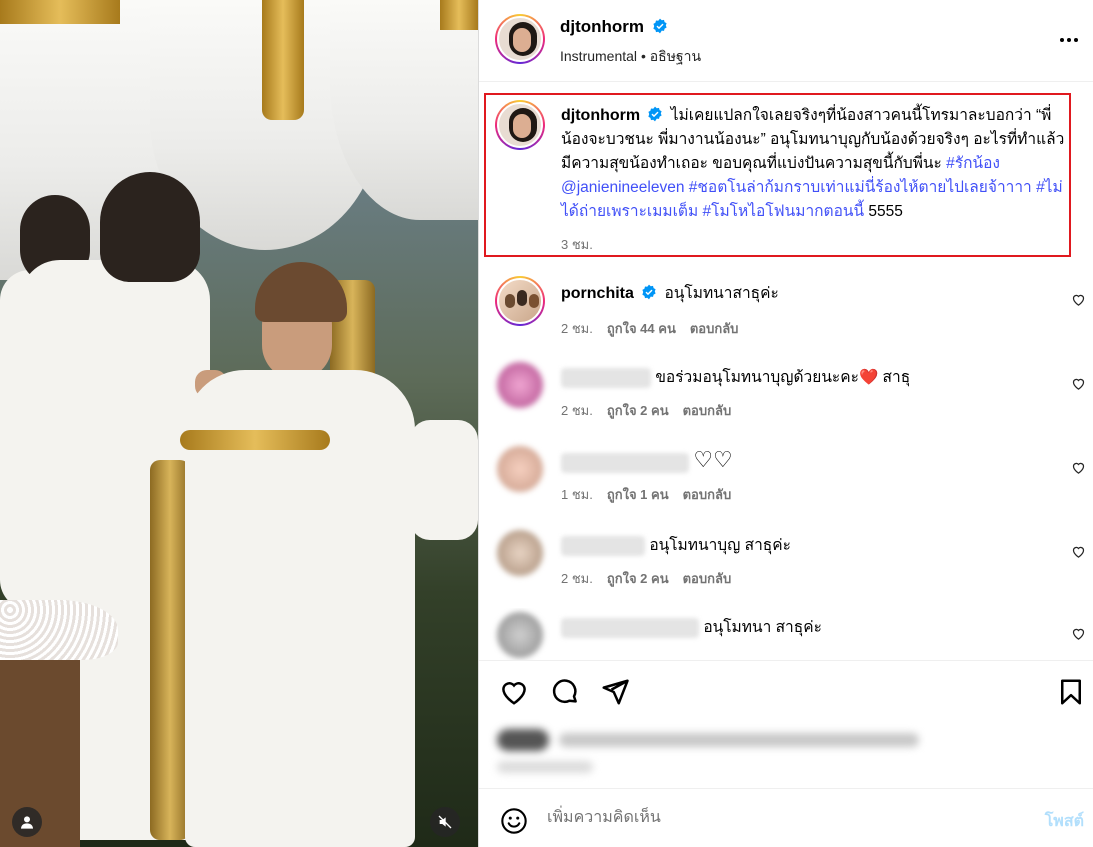  Describe the element at coordinates (786, 41) in the screenshot. I see `post-header: djtonhorm Instrumental • อธิษฐาน` at that location.